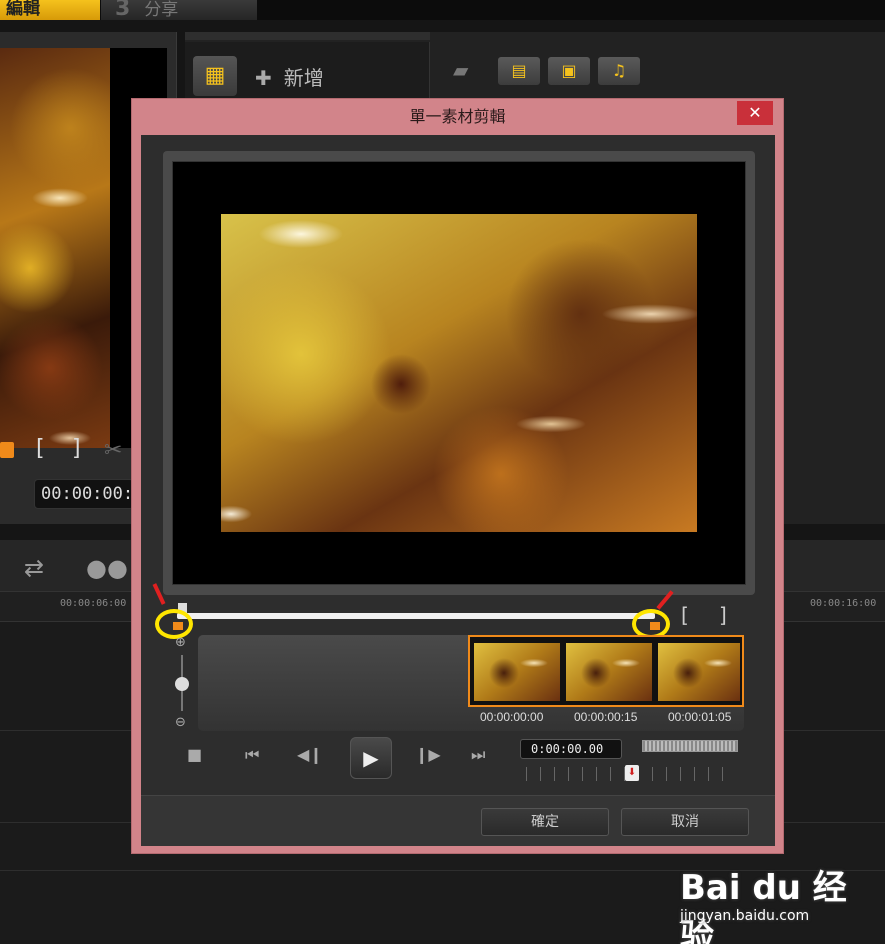  I want to click on trim-scrubber-bar, so click(416, 616).